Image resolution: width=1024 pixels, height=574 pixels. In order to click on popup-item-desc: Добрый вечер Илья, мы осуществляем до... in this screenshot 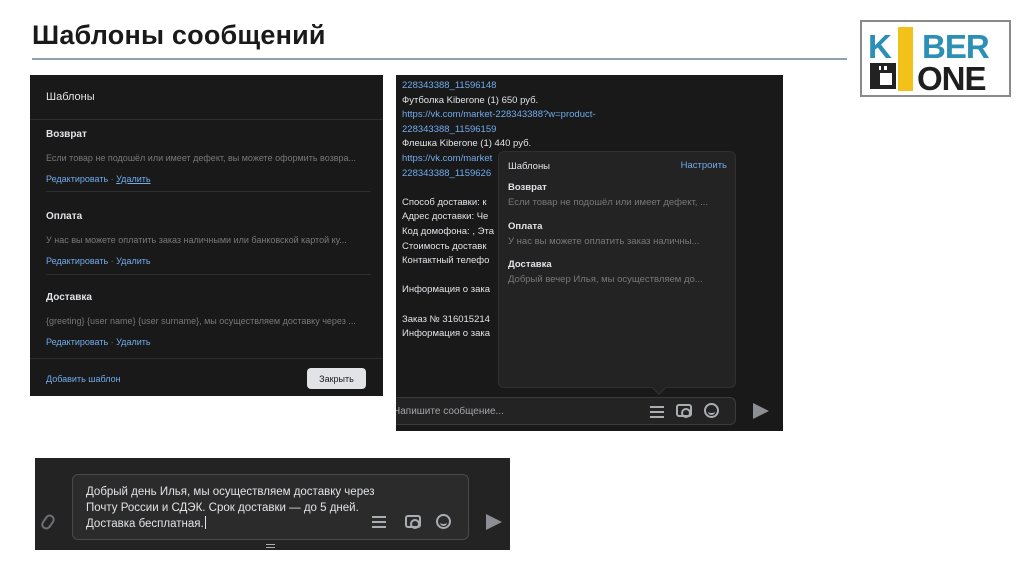, I will do `click(605, 279)`.